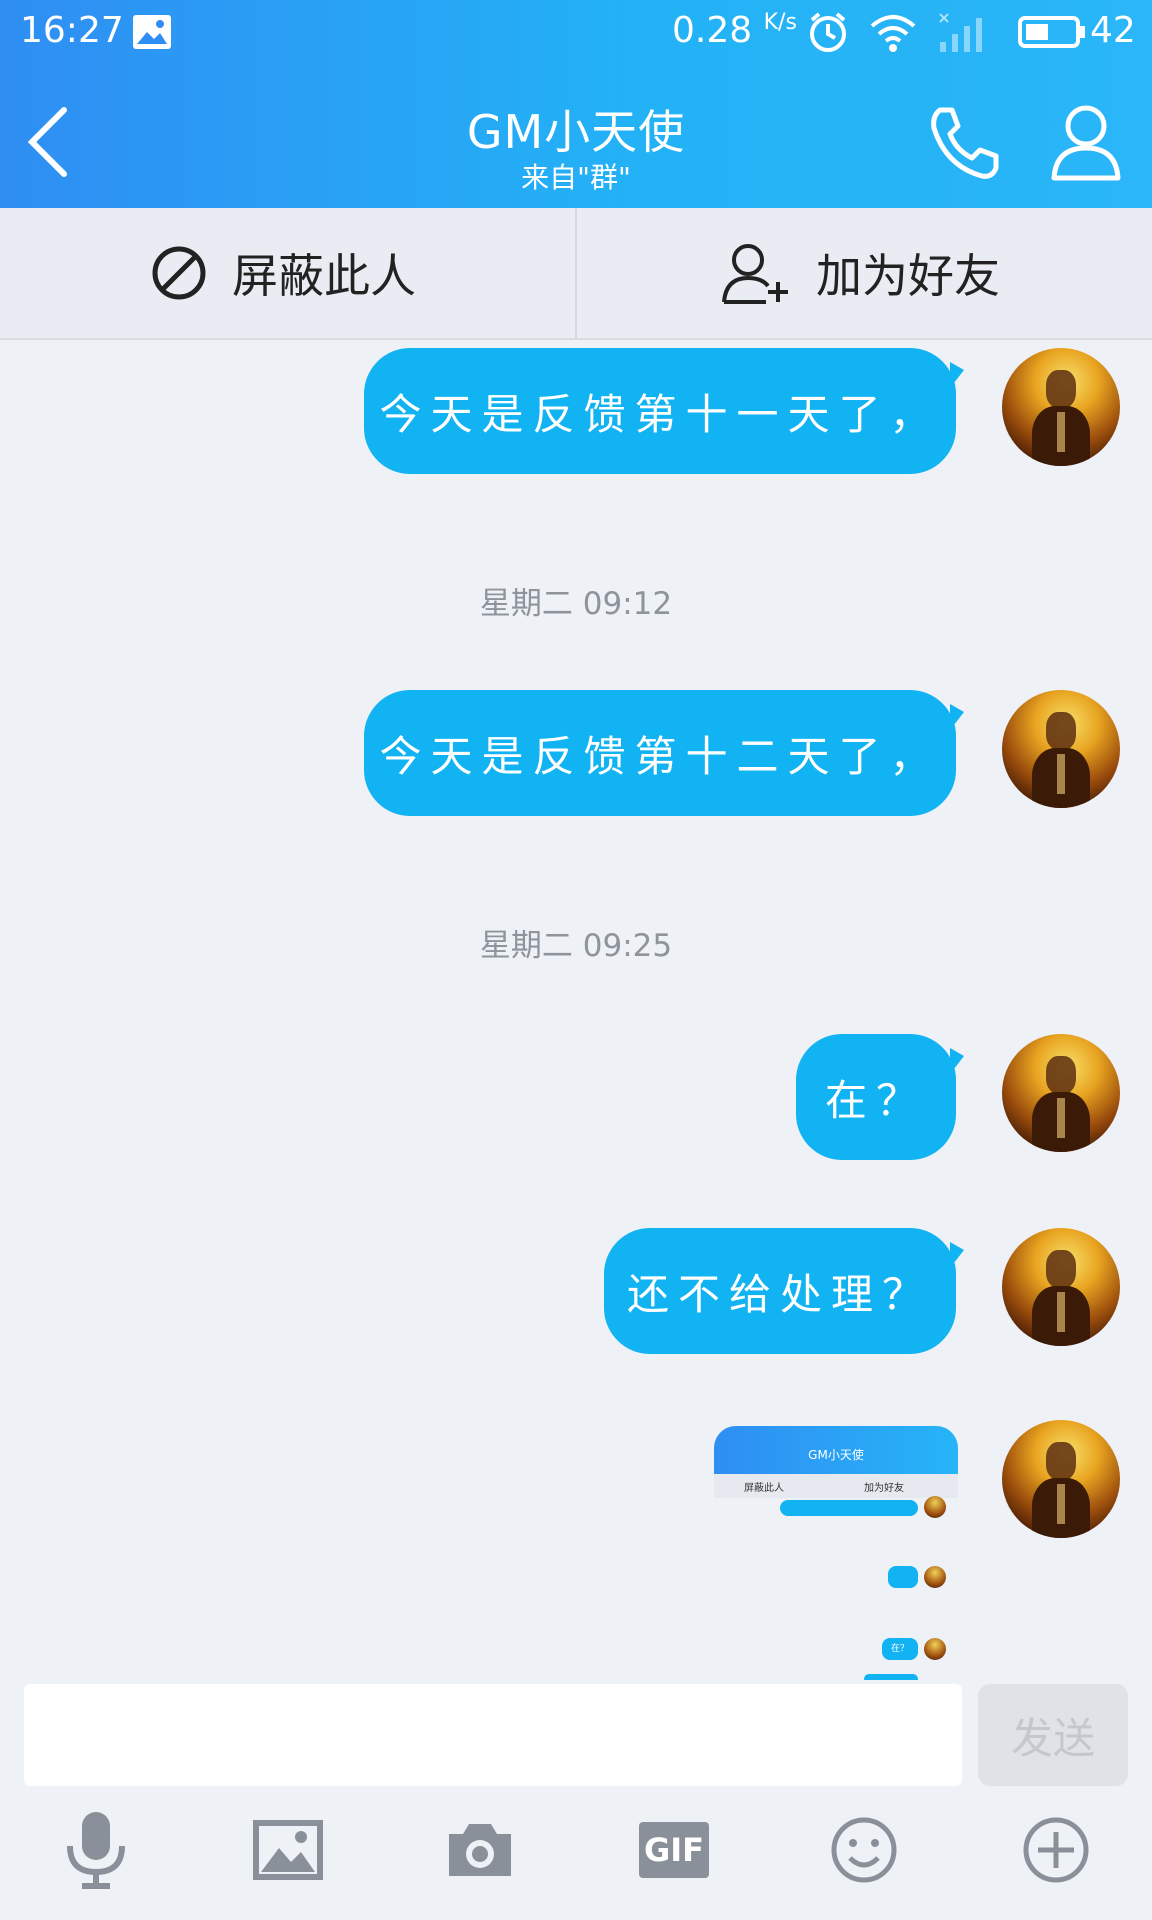 This screenshot has height=1920, width=1152. What do you see at coordinates (576, 1800) in the screenshot?
I see `input-bar: 发送 GIF` at bounding box center [576, 1800].